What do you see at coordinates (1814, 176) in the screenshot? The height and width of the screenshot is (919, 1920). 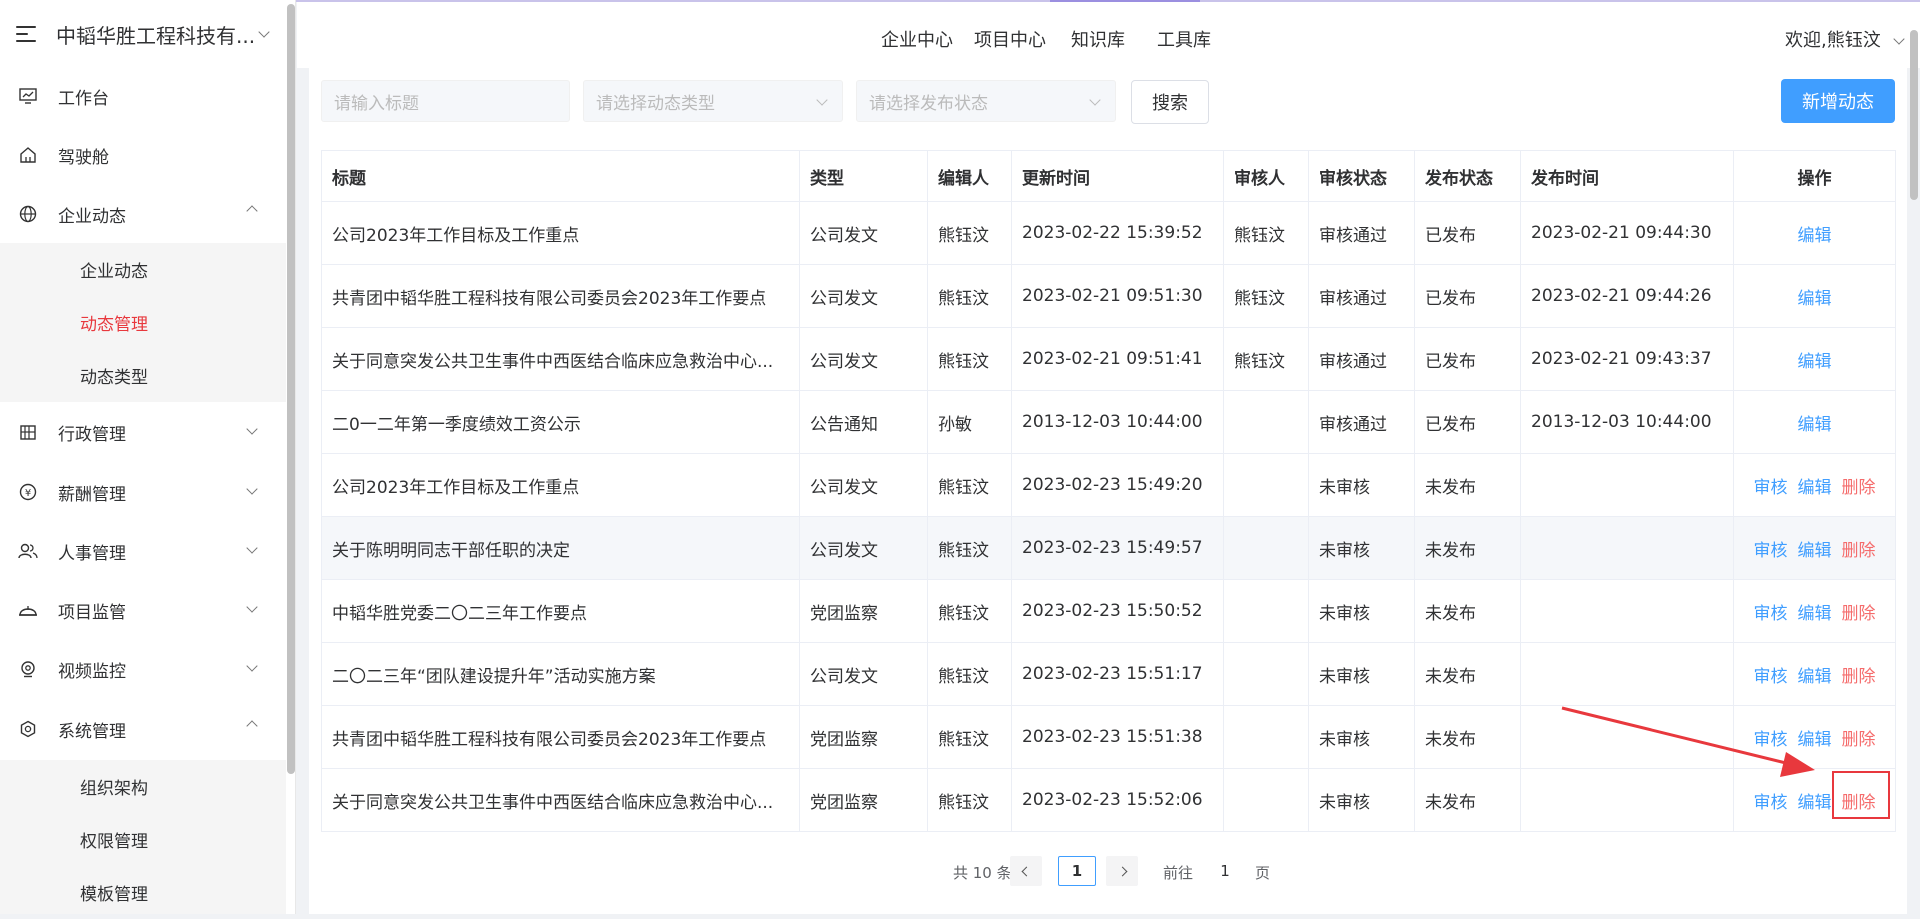 I see `col-header-actions: 操作` at bounding box center [1814, 176].